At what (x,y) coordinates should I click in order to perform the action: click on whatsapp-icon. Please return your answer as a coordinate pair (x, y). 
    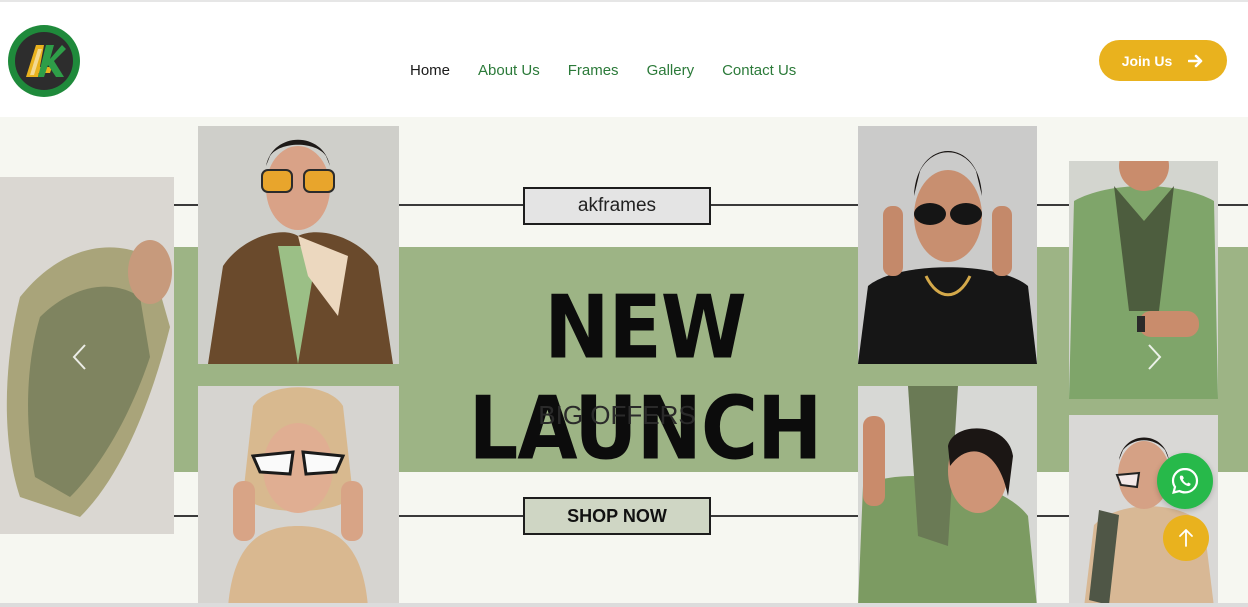
    Looking at the image, I should click on (1185, 481).